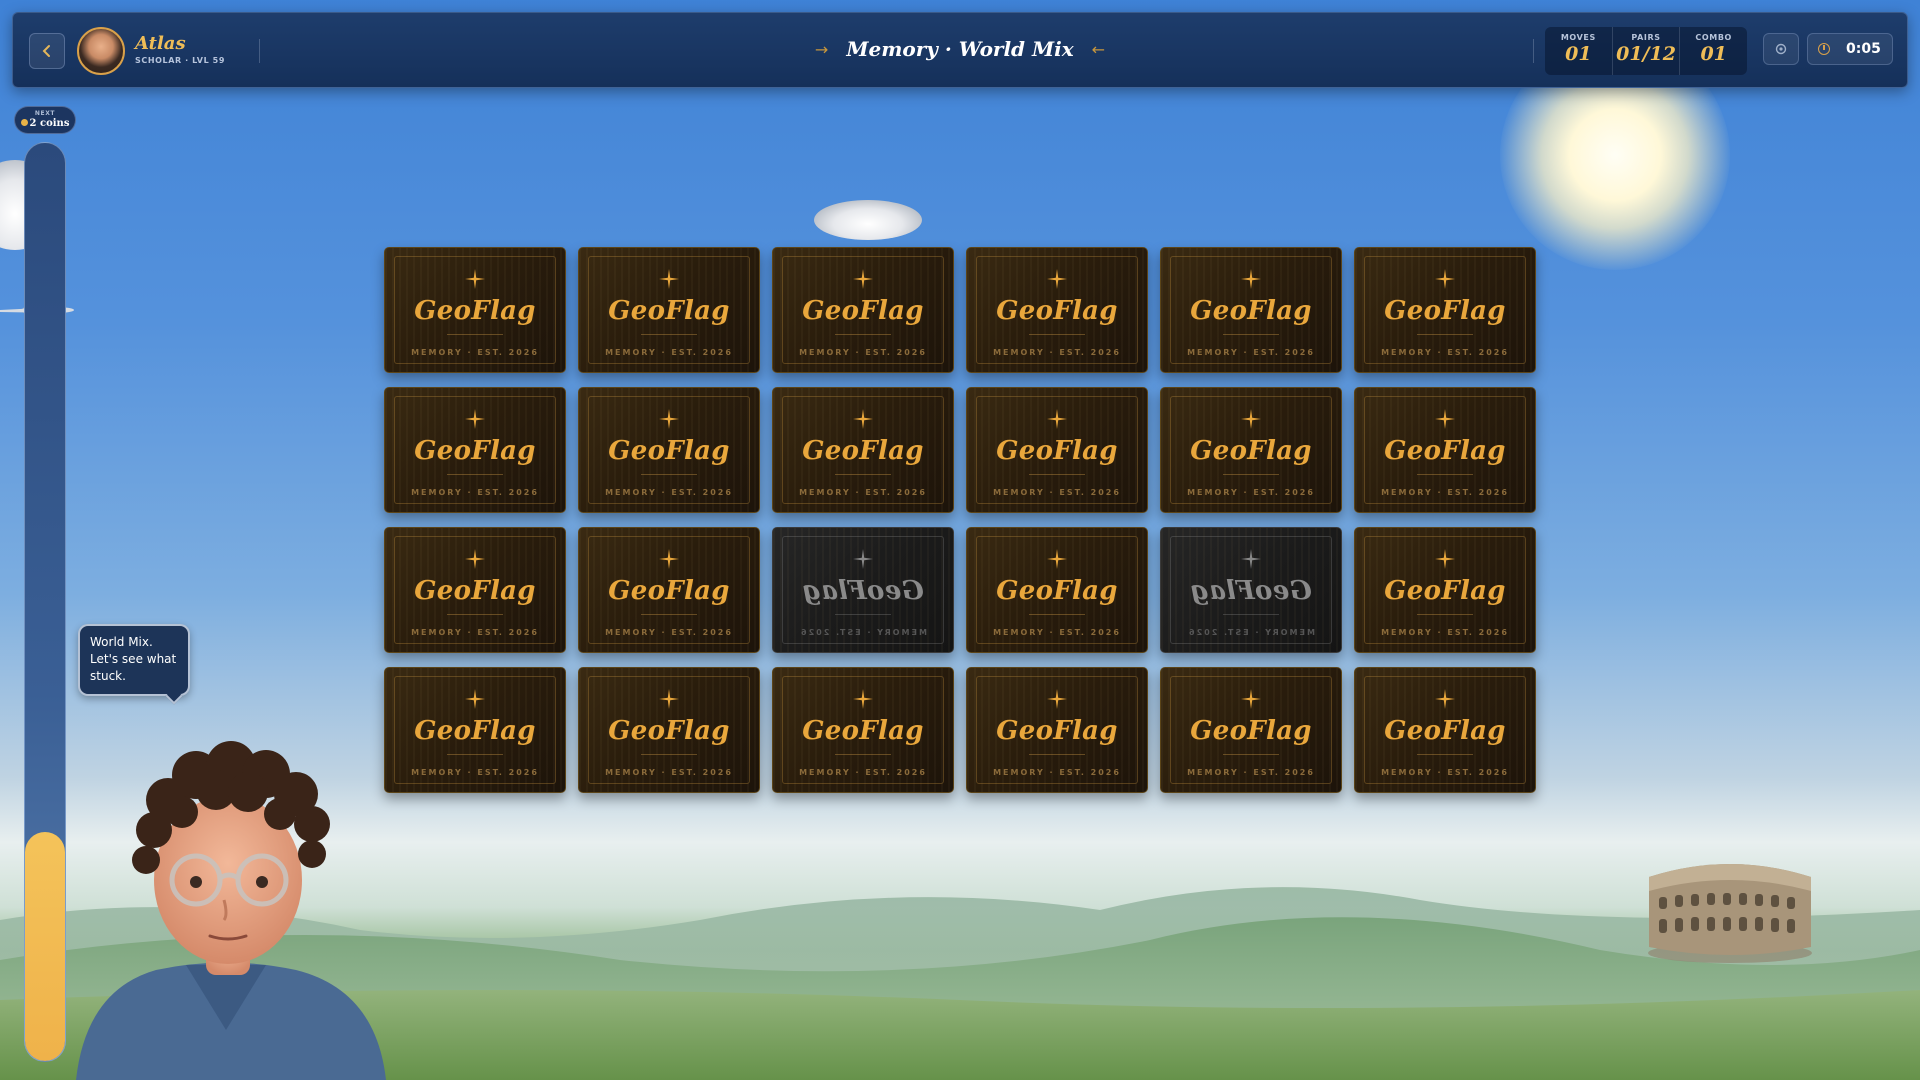 The height and width of the screenshot is (1080, 1920). What do you see at coordinates (1850, 49) in the screenshot?
I see `timer: 0:05` at bounding box center [1850, 49].